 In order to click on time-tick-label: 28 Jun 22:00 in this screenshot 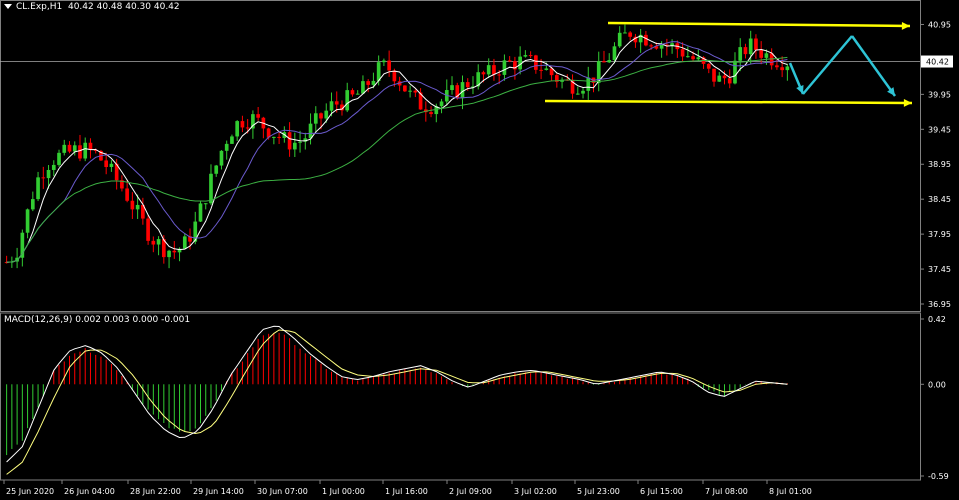, I will do `click(155, 491)`.